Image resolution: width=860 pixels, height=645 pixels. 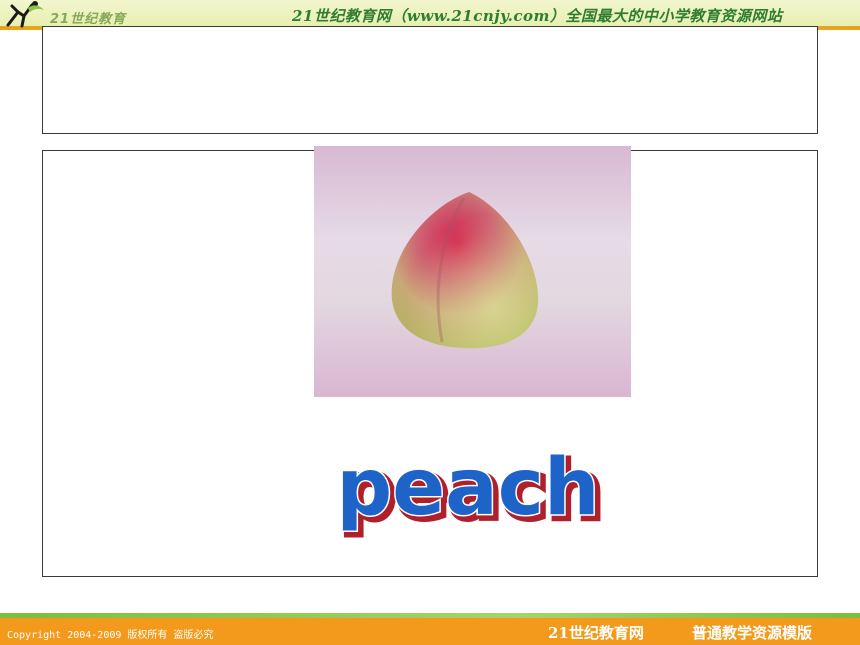 What do you see at coordinates (465, 270) in the screenshot?
I see `peach-icon` at bounding box center [465, 270].